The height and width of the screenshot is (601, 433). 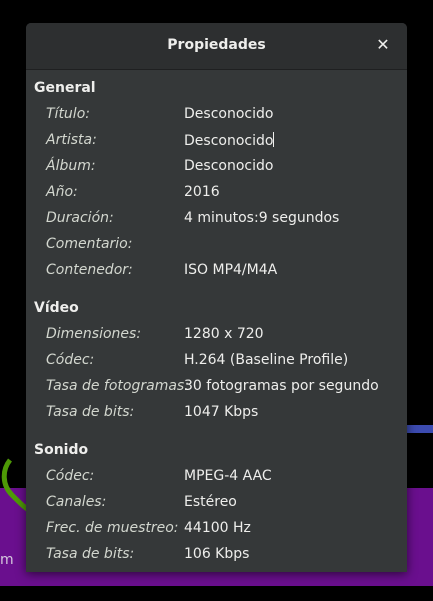 What do you see at coordinates (274, 139) in the screenshot?
I see `text-cursor` at bounding box center [274, 139].